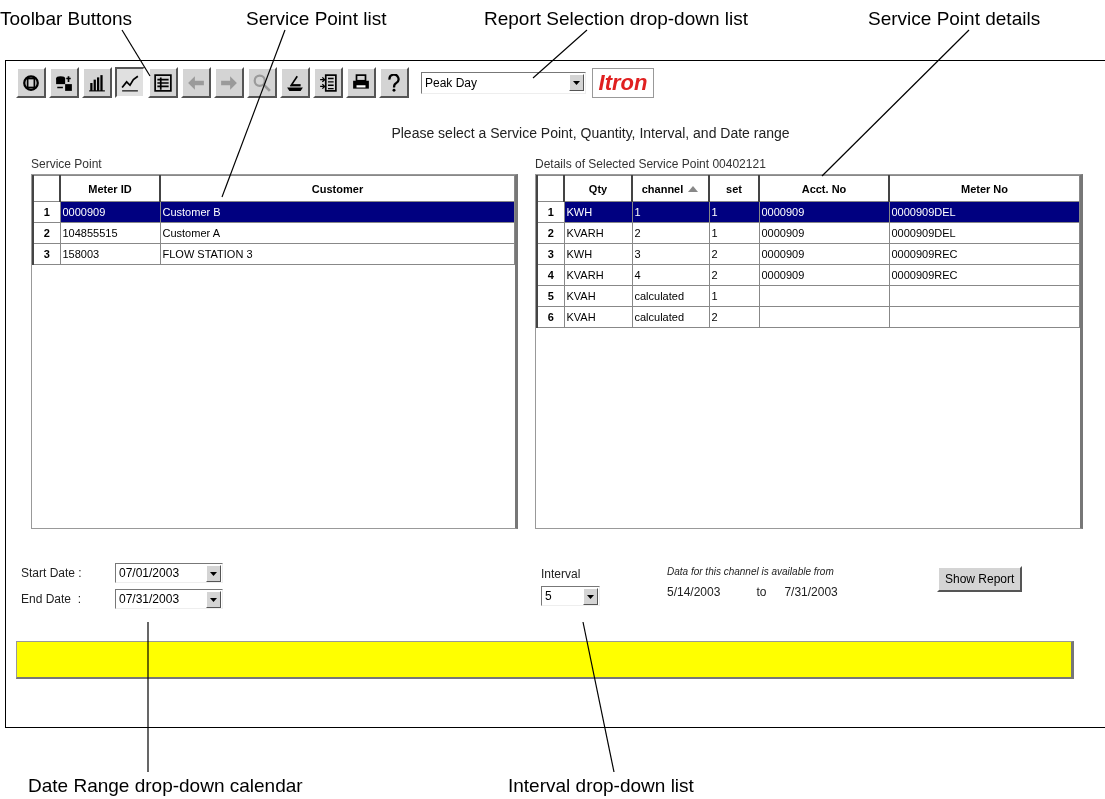 Image resolution: width=1105 pixels, height=799 pixels. I want to click on table-cell: Customer B, so click(337, 212).